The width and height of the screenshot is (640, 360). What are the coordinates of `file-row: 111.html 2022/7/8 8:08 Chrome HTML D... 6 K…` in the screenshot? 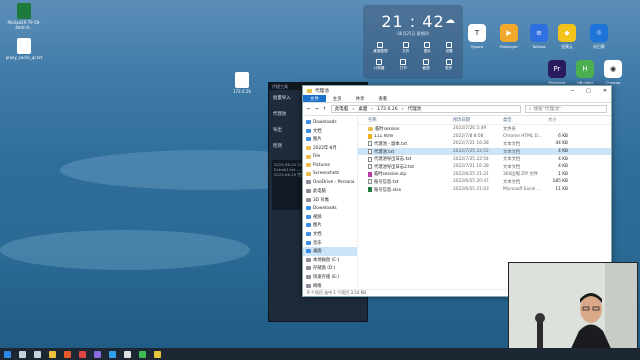 It's located at (484, 137).